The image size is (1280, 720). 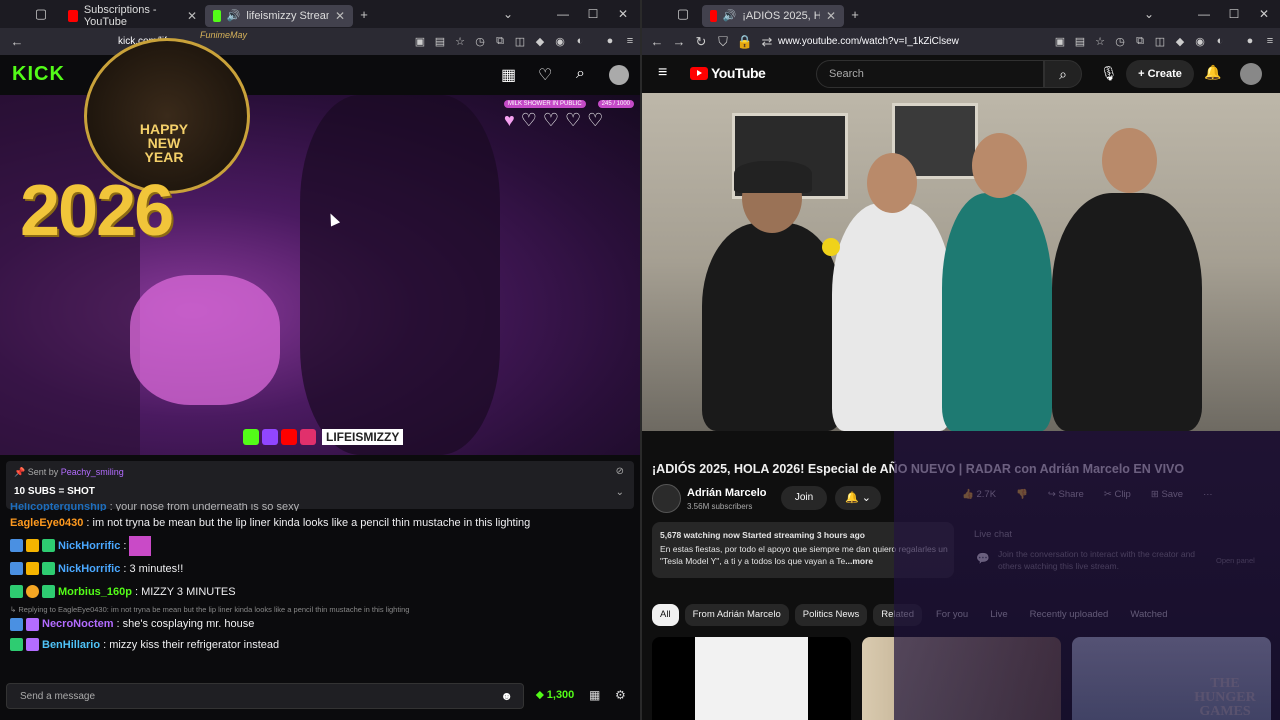 I want to click on save-button: ⊞ Save, so click(x=1167, y=494).